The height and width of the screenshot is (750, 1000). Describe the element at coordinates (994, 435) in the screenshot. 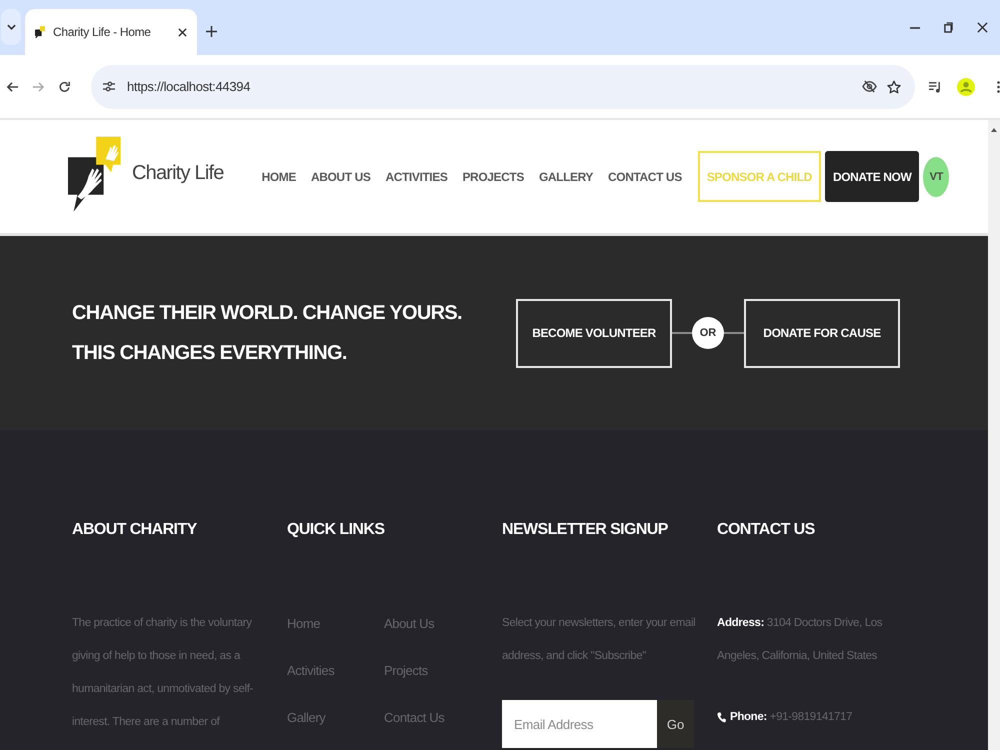

I see `scrollbar` at that location.